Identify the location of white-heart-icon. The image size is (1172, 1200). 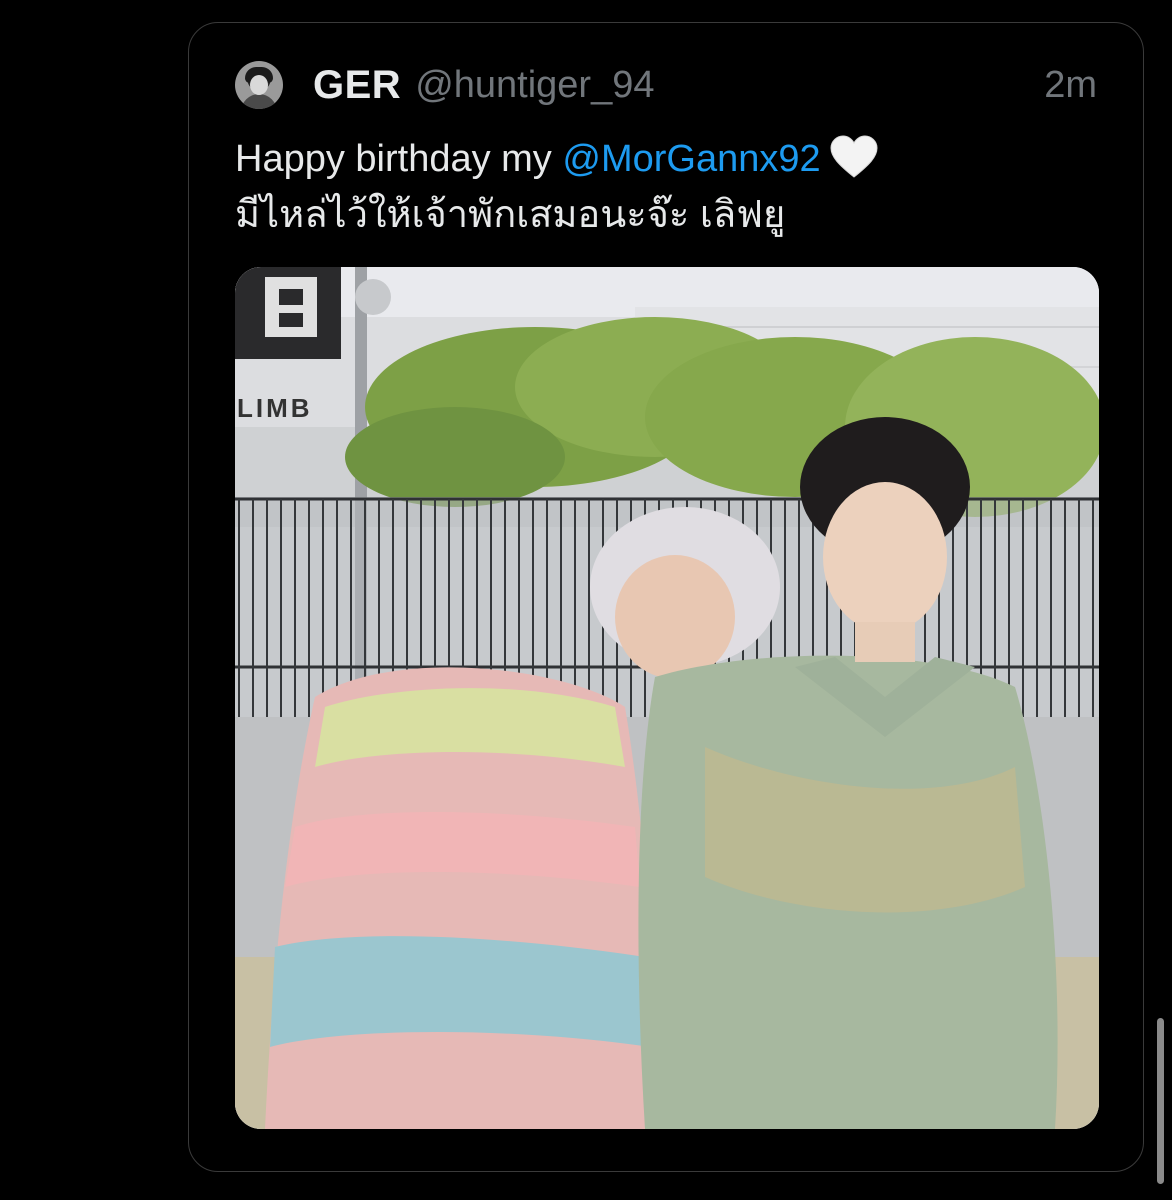
(854, 156).